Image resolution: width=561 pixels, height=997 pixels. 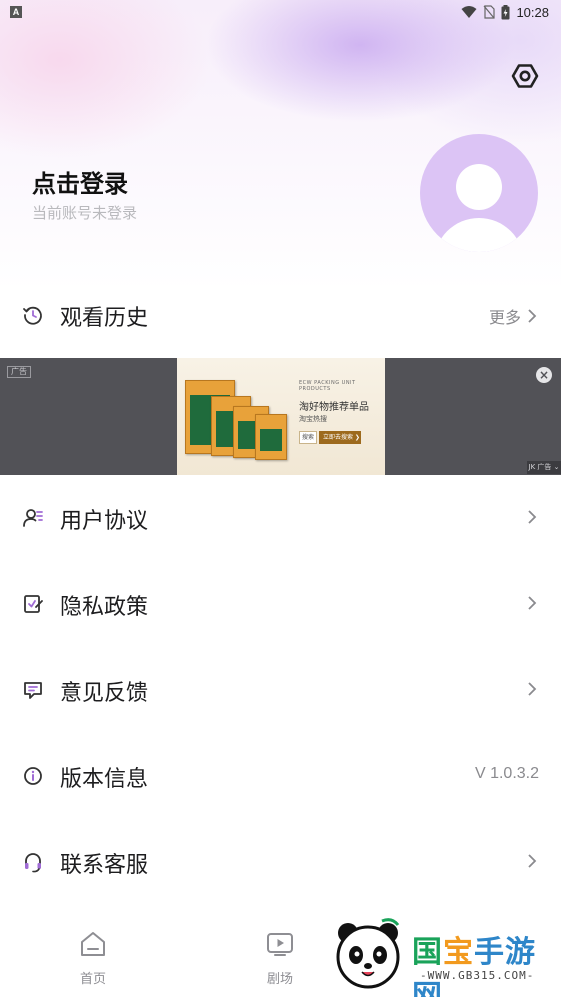 I want to click on watermark-url: -WWW.GB315.COM-, so click(x=477, y=975).